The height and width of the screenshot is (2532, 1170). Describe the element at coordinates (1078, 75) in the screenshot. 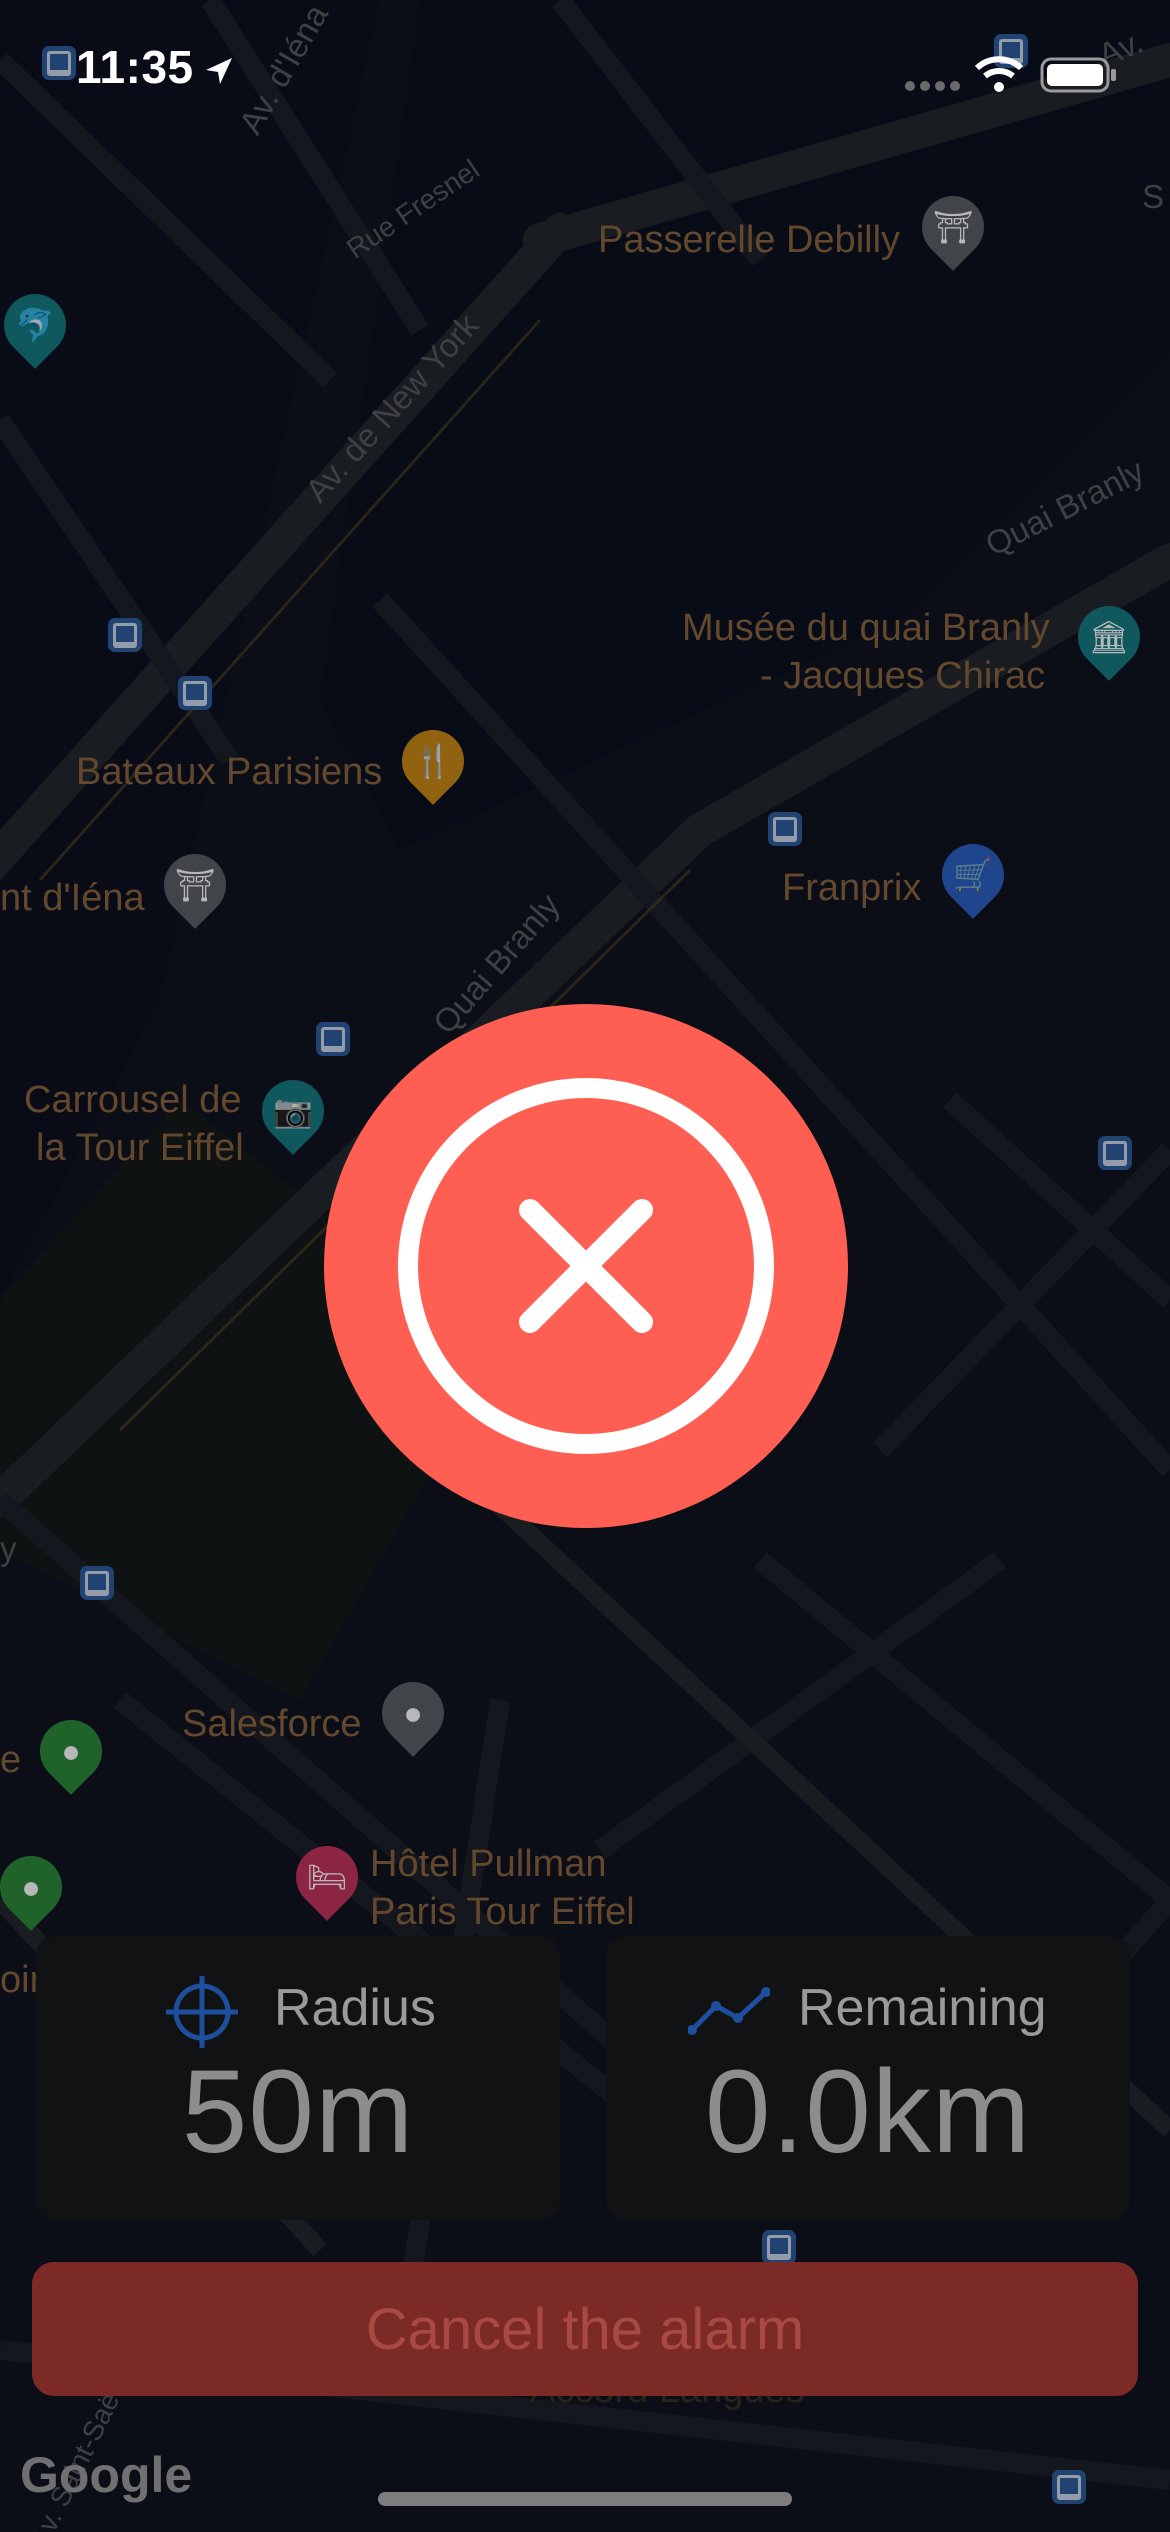

I see `battery-icon` at that location.